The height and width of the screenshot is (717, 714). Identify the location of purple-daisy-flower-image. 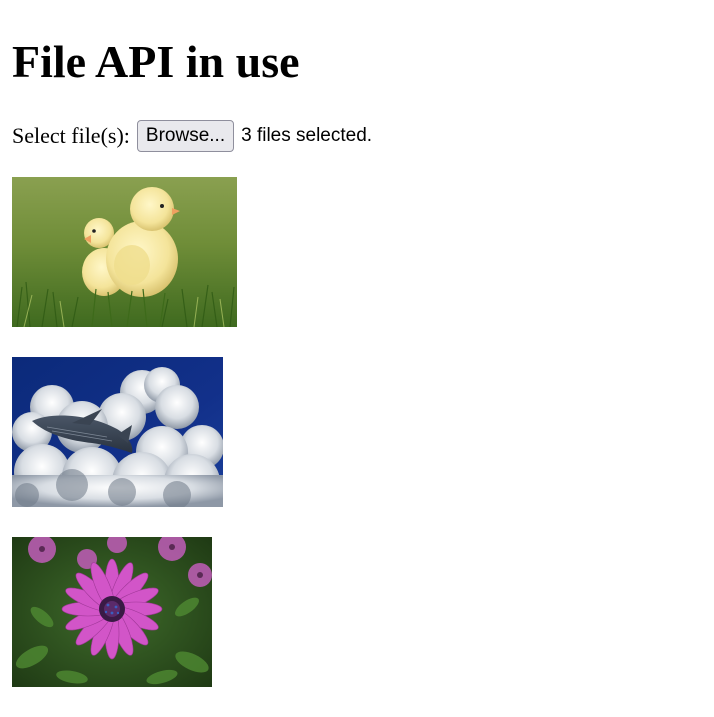
(112, 612).